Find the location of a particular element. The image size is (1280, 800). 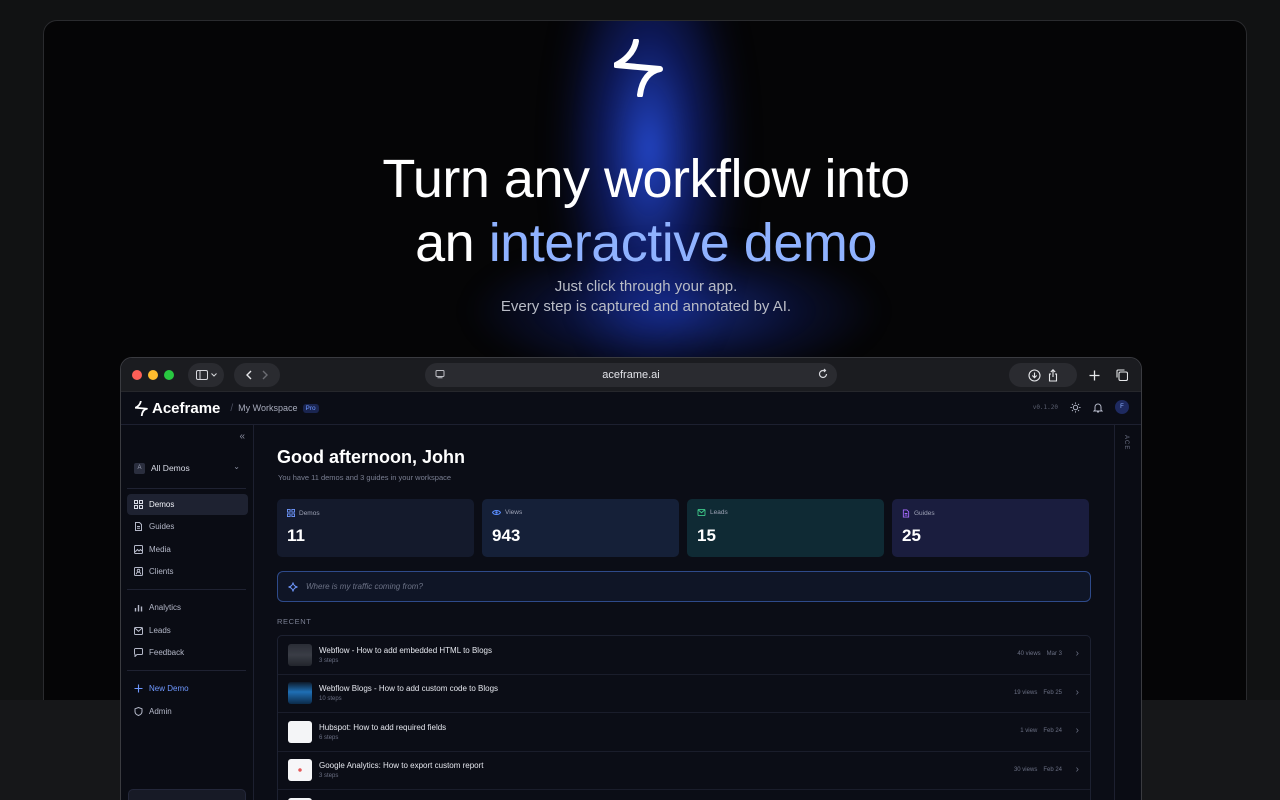

navigation-buttons is located at coordinates (257, 374).